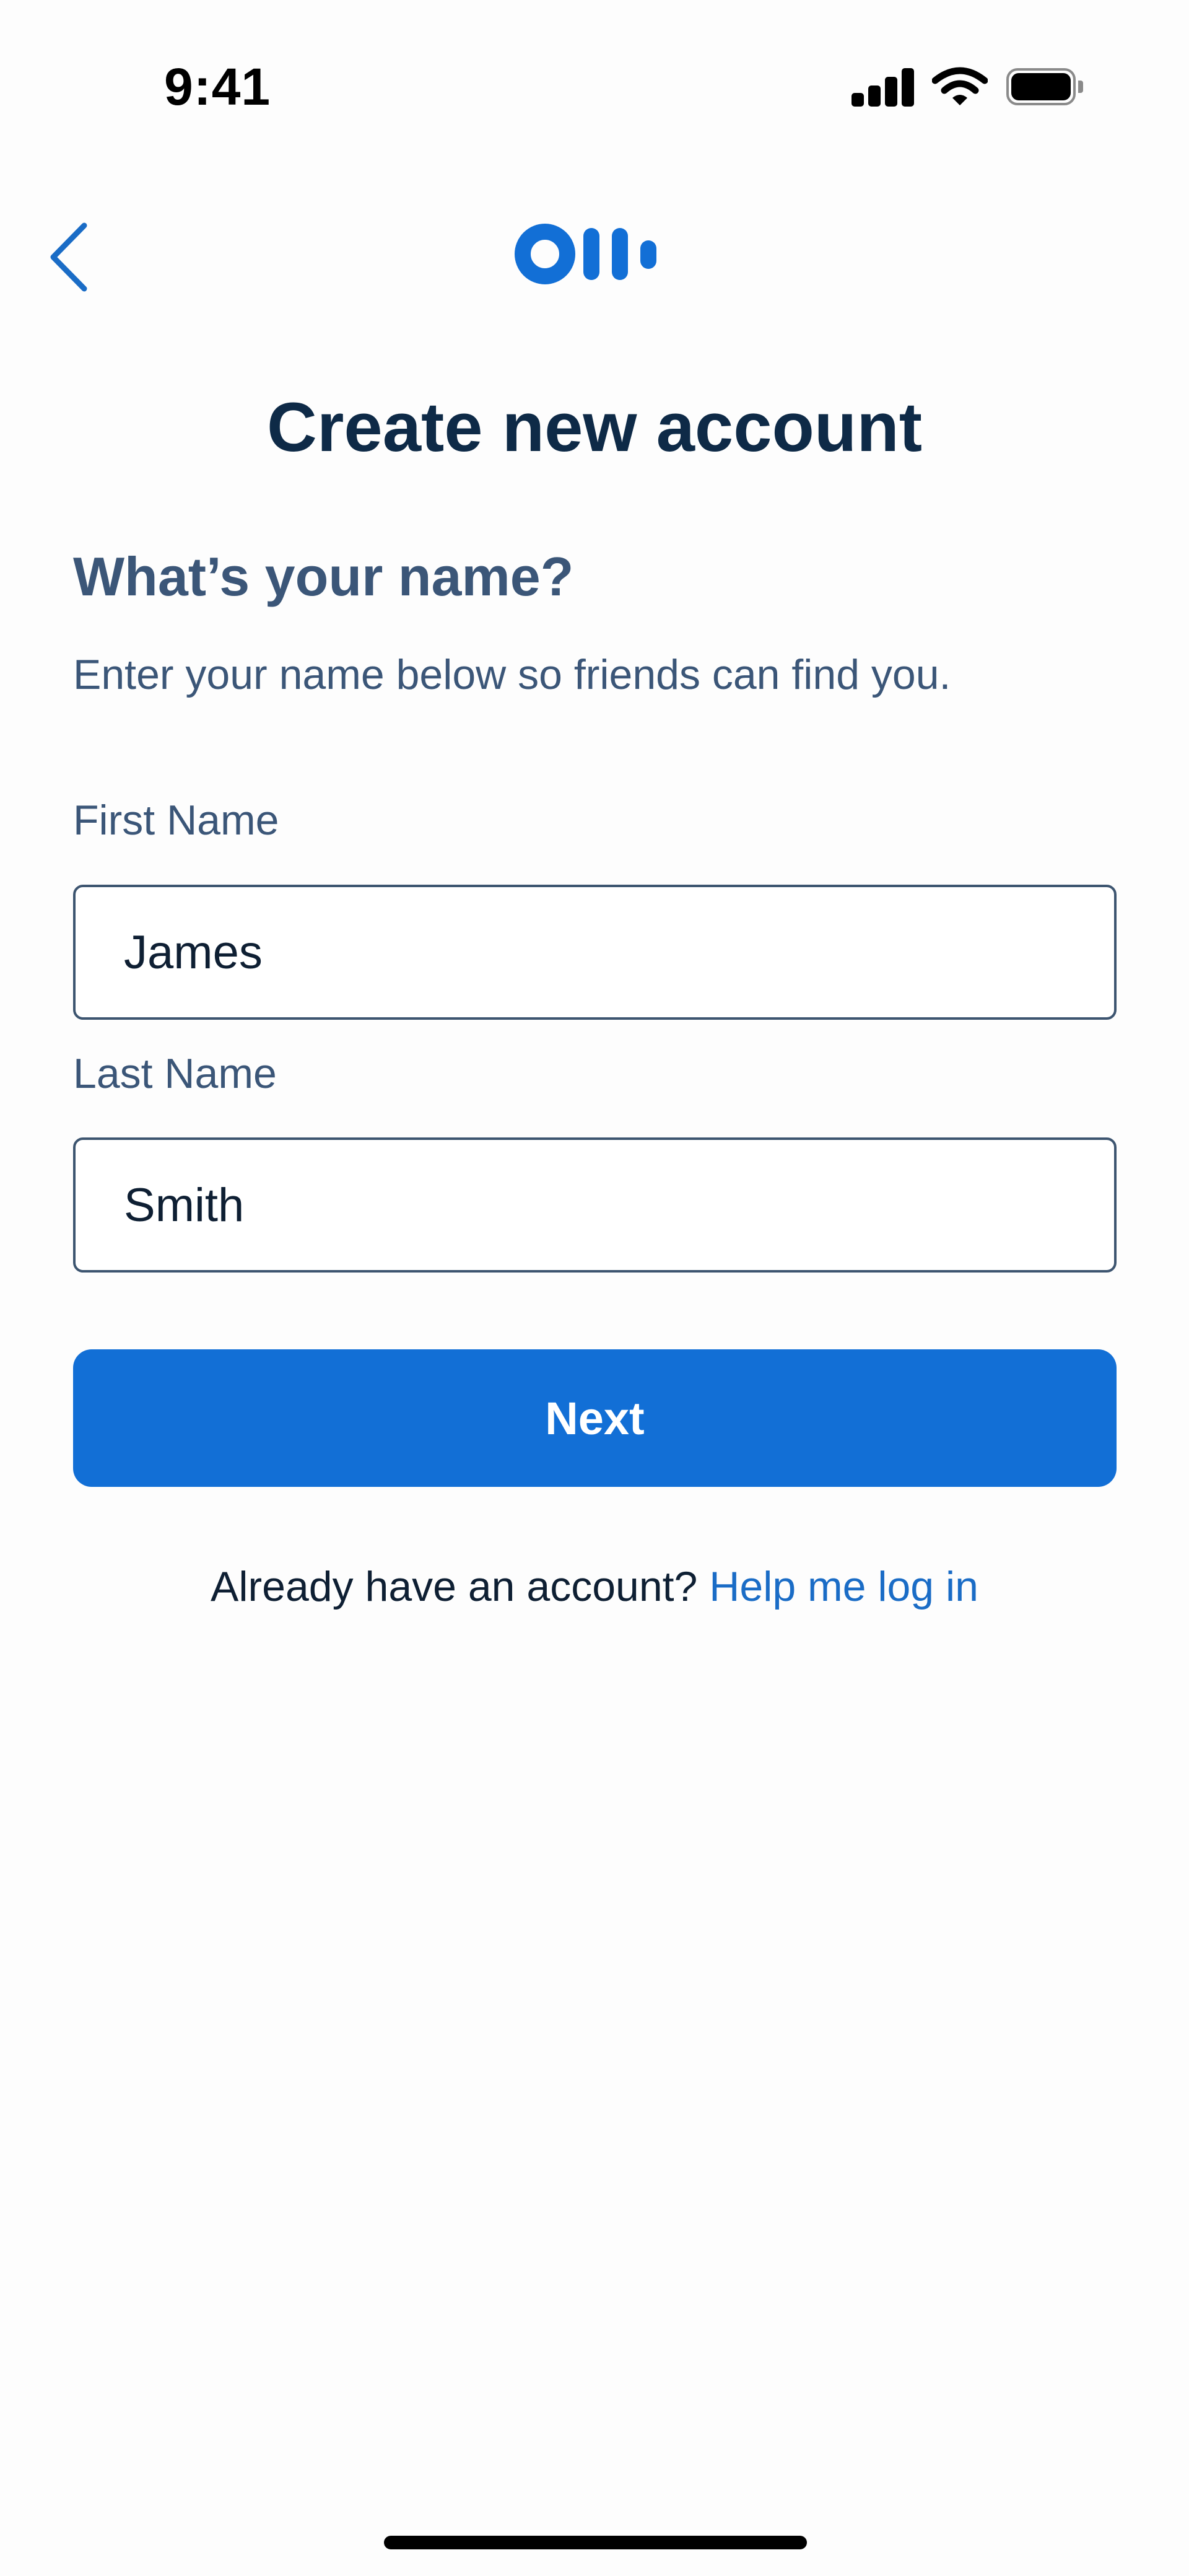 The width and height of the screenshot is (1189, 2576). I want to click on status-icons, so click(969, 87).